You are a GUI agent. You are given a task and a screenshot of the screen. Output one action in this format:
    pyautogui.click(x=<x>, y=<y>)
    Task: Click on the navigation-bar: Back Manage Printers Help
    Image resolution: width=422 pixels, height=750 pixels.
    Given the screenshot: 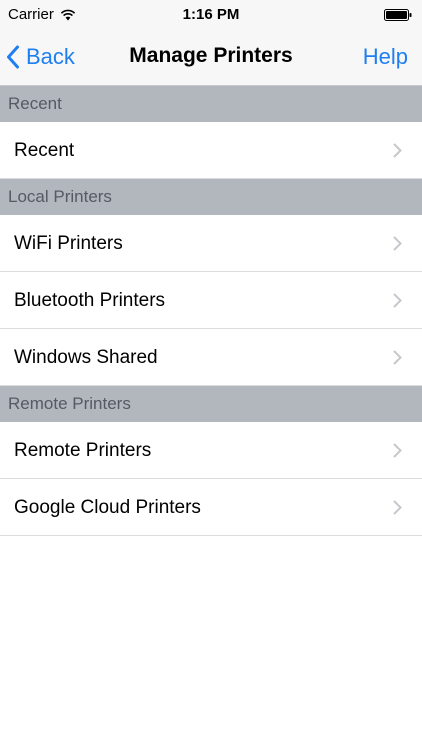 What is the action you would take?
    pyautogui.click(x=211, y=58)
    